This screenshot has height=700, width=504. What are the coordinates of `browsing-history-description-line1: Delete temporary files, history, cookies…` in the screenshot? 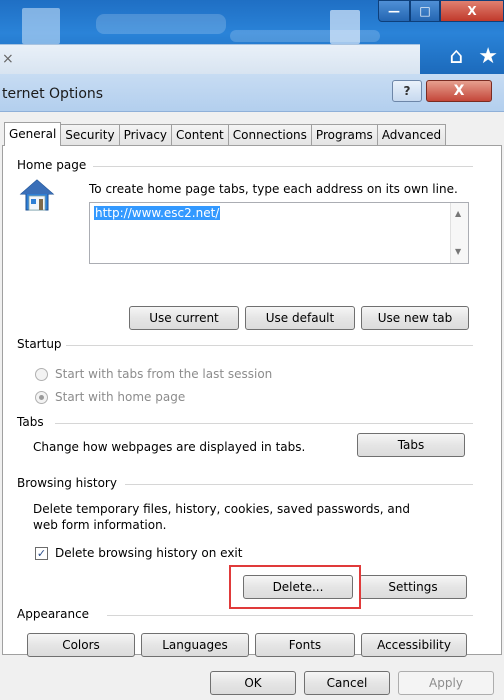 It's located at (221, 509).